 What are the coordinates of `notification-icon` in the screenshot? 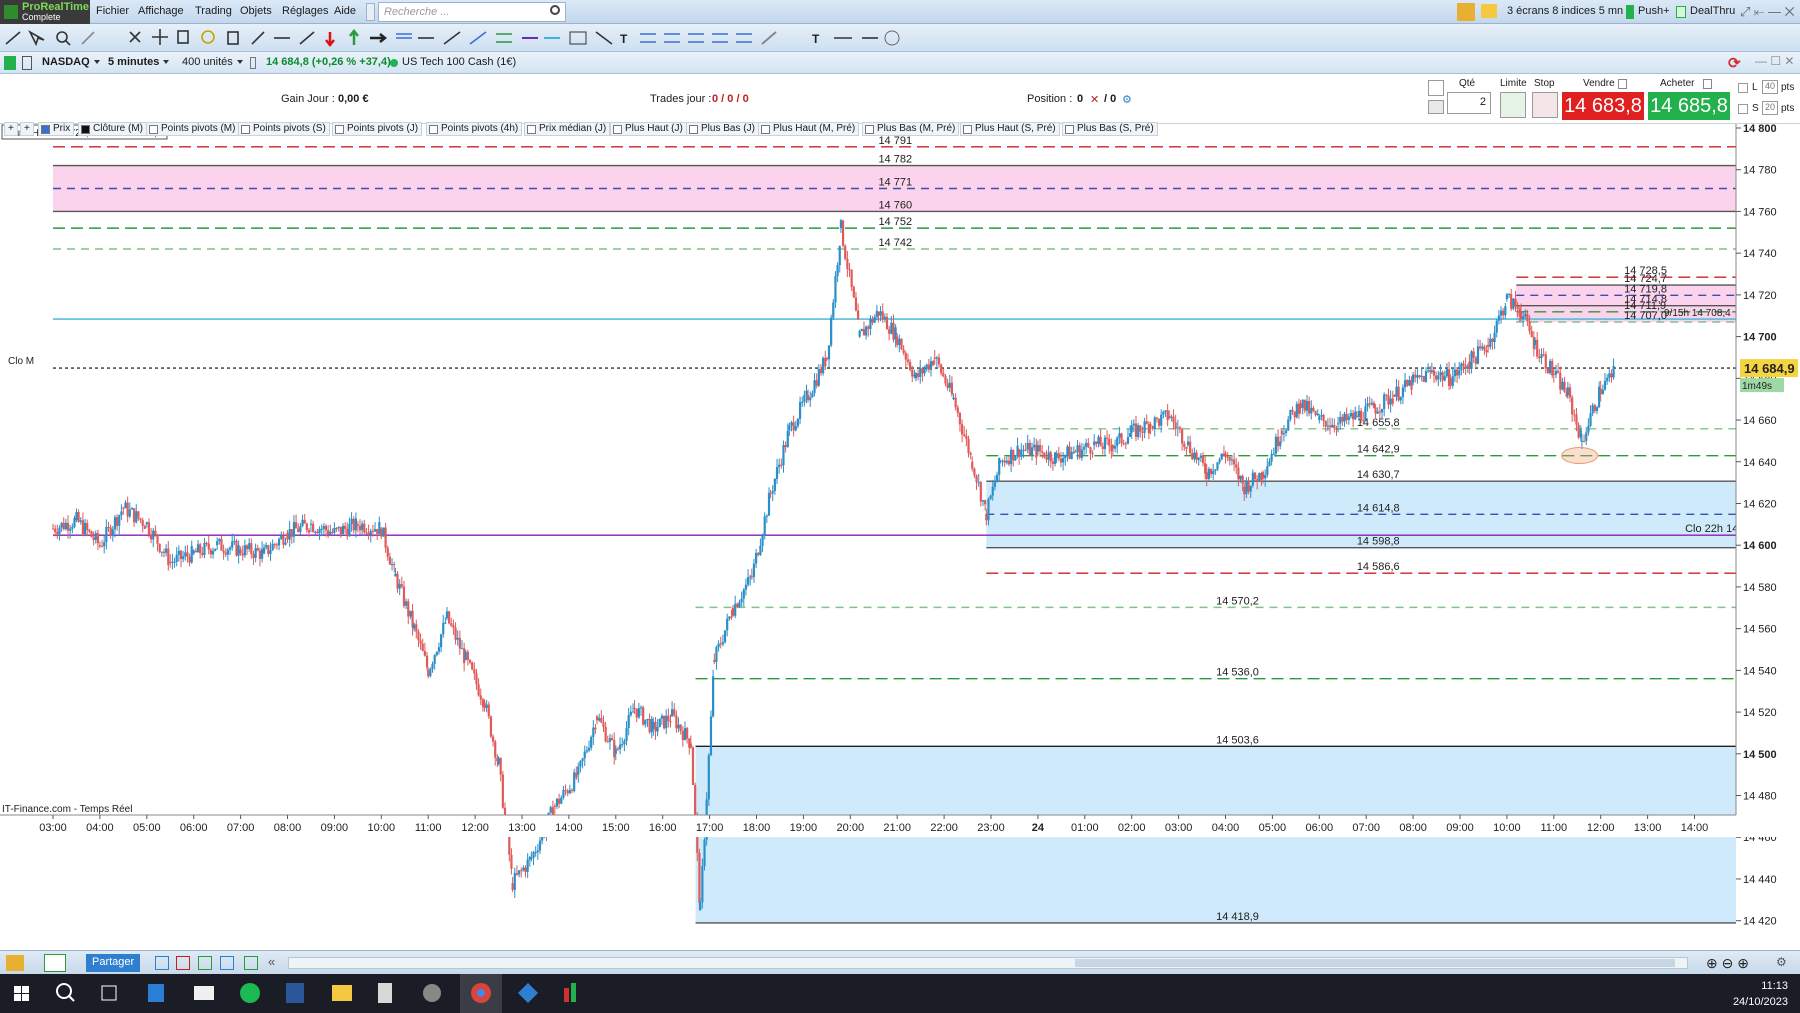 It's located at (1489, 11).